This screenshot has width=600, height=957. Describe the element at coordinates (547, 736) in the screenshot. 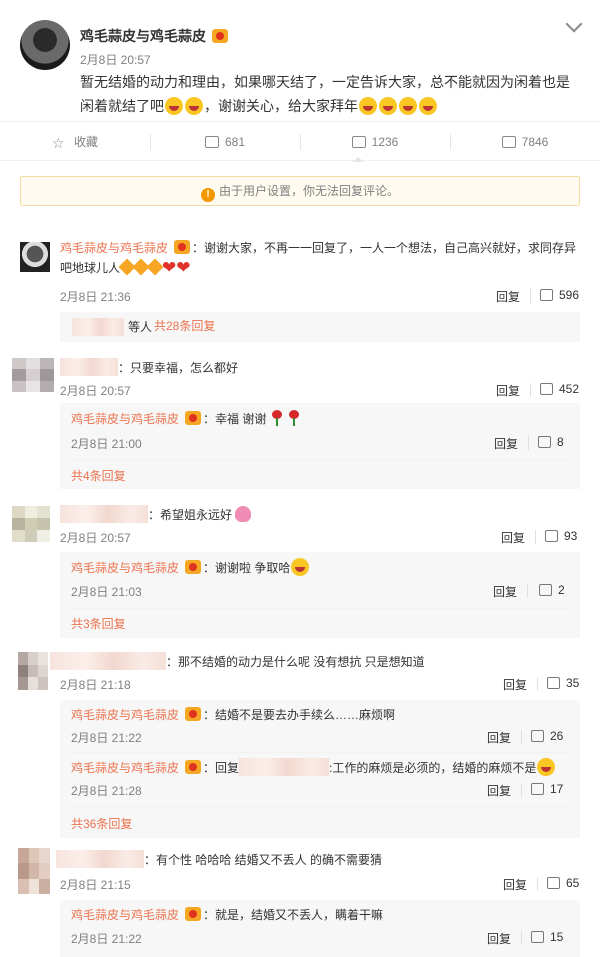

I see `sub-reply-like-button: 26` at that location.